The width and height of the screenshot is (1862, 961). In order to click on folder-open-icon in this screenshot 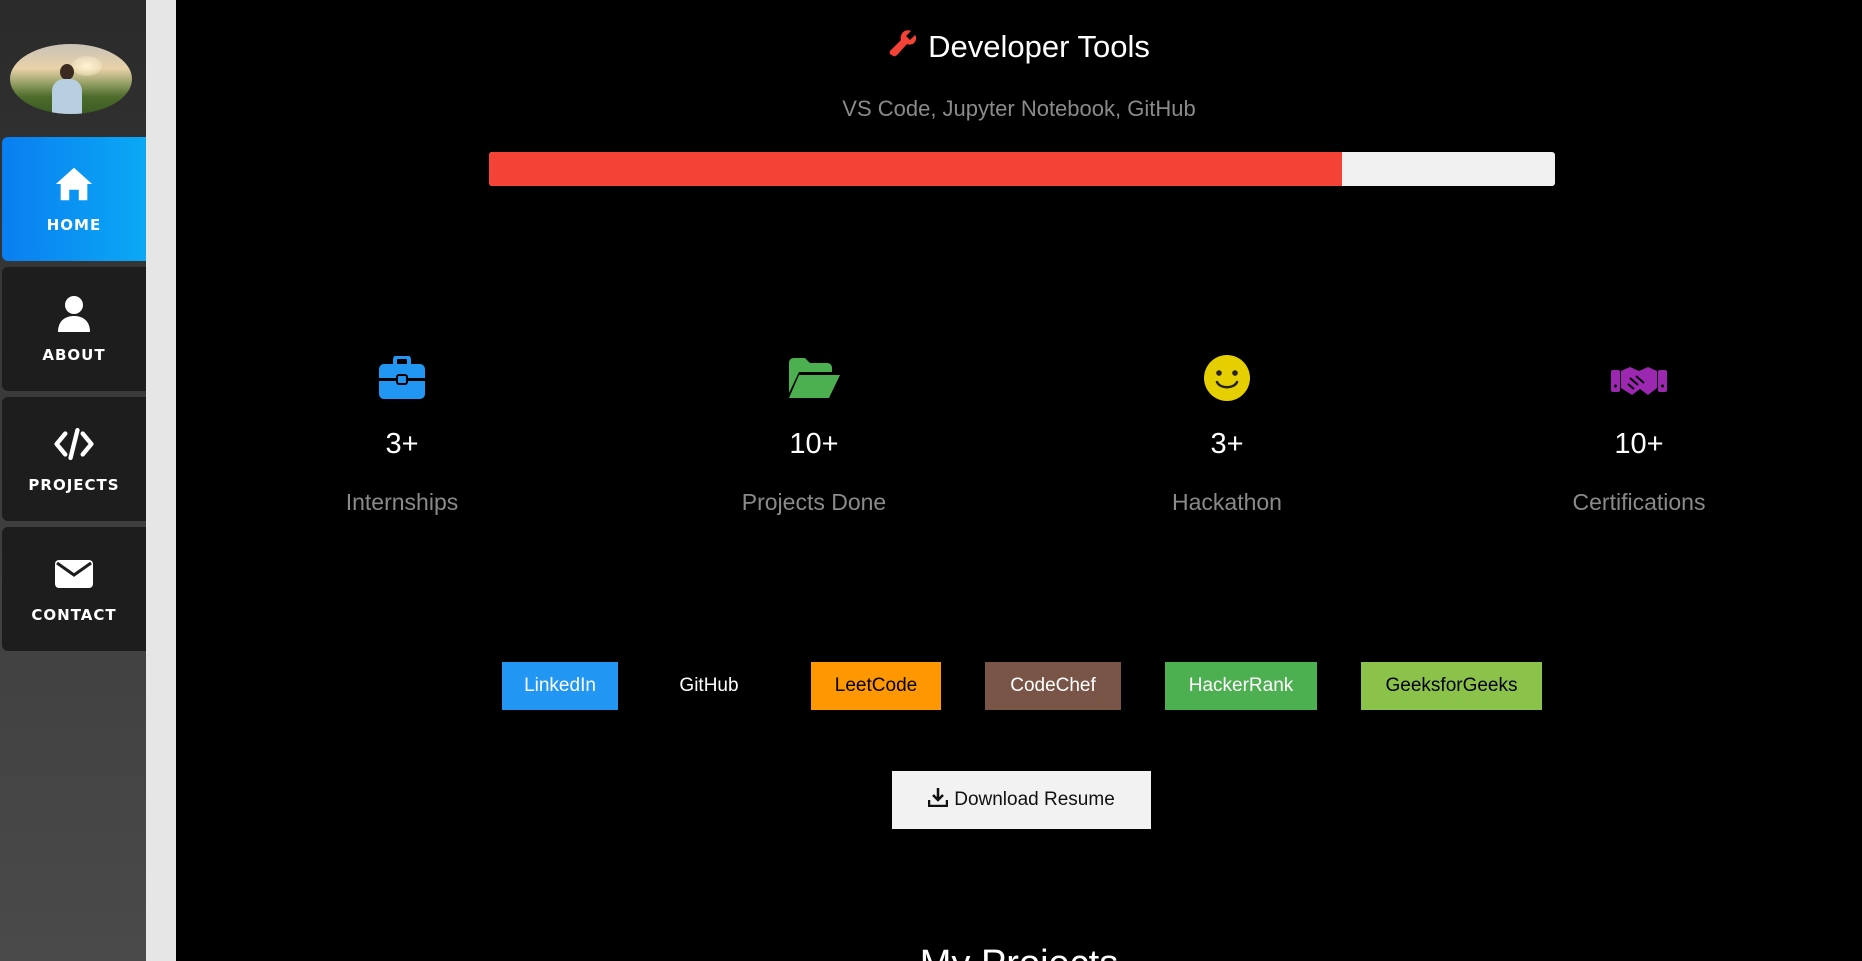, I will do `click(814, 378)`.